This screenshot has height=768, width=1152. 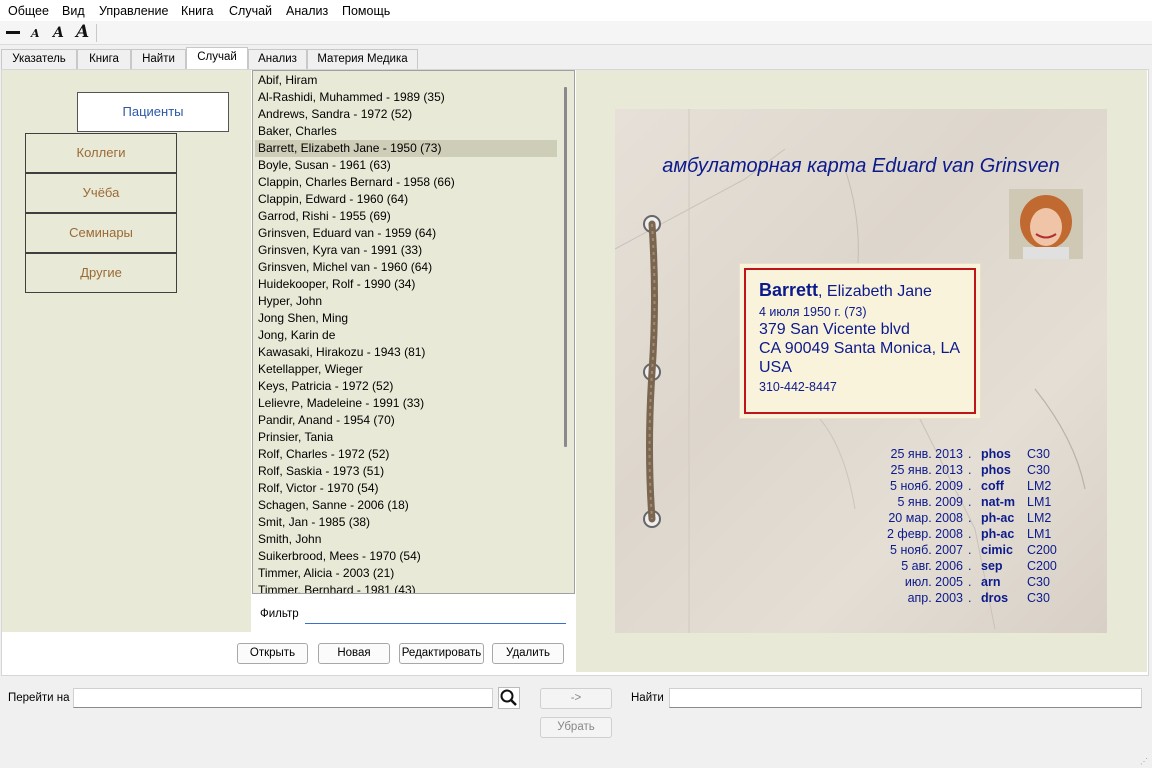 What do you see at coordinates (406, 369) in the screenshot?
I see `patient-row: Ketellapper, Wieger` at bounding box center [406, 369].